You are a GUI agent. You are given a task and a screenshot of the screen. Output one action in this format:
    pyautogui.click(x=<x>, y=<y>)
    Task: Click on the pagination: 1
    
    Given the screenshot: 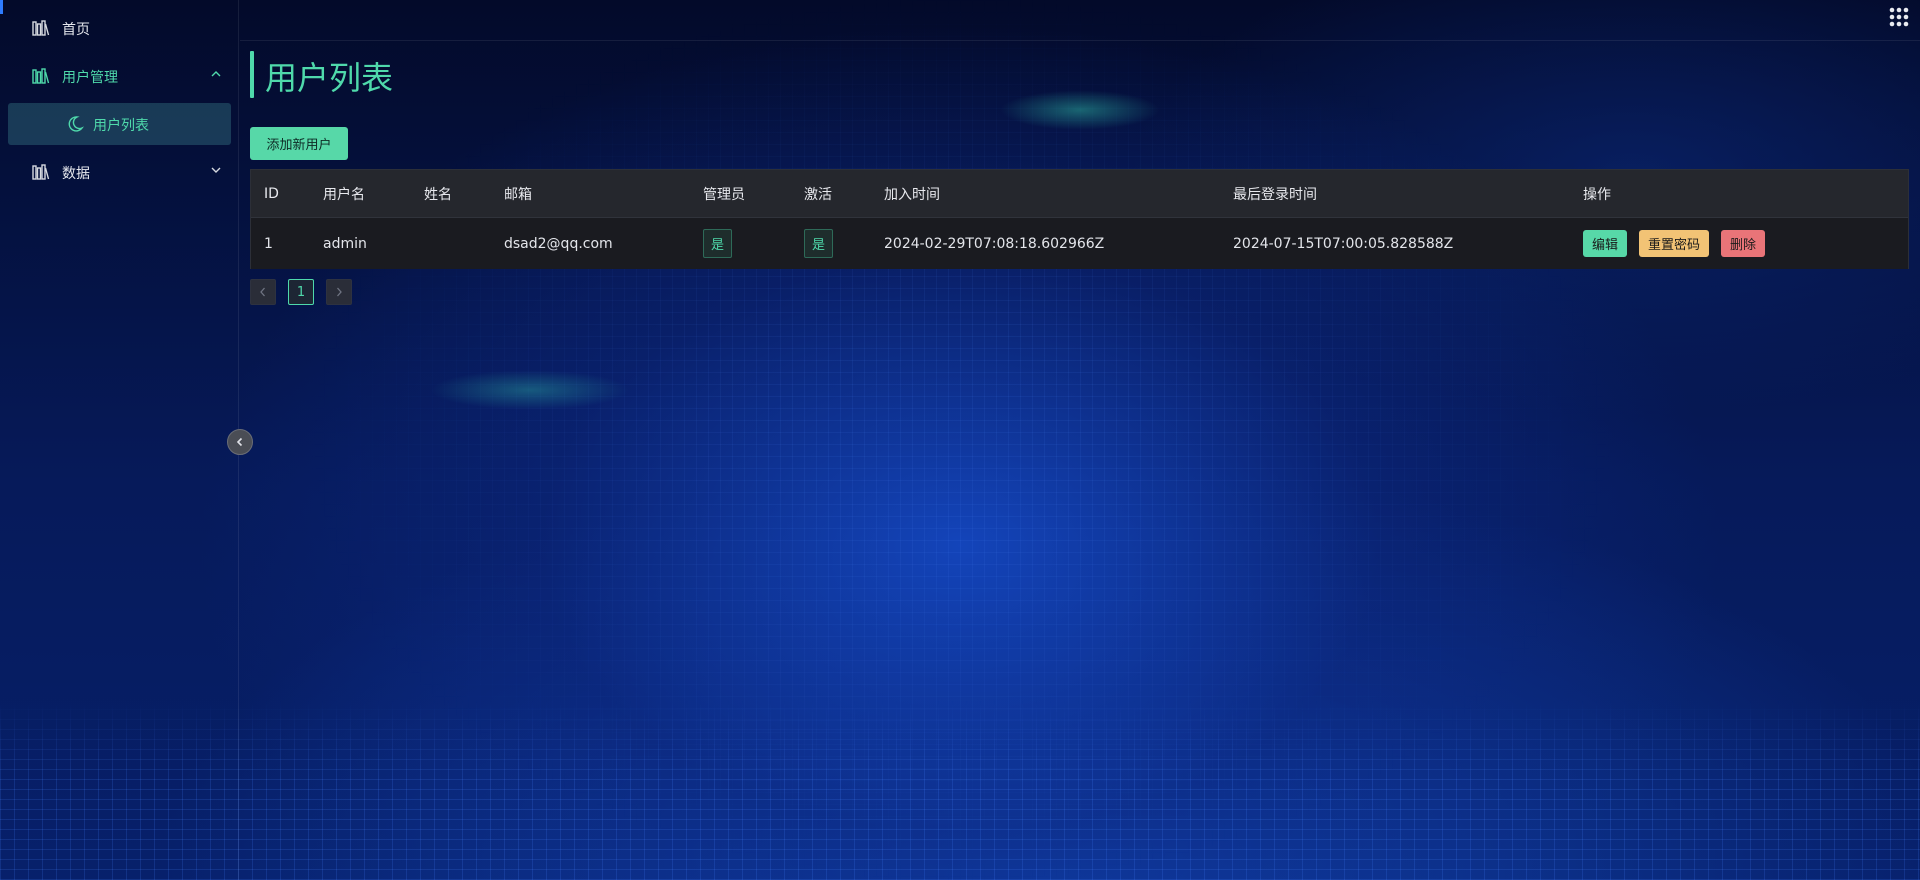 What is the action you would take?
    pyautogui.click(x=301, y=292)
    